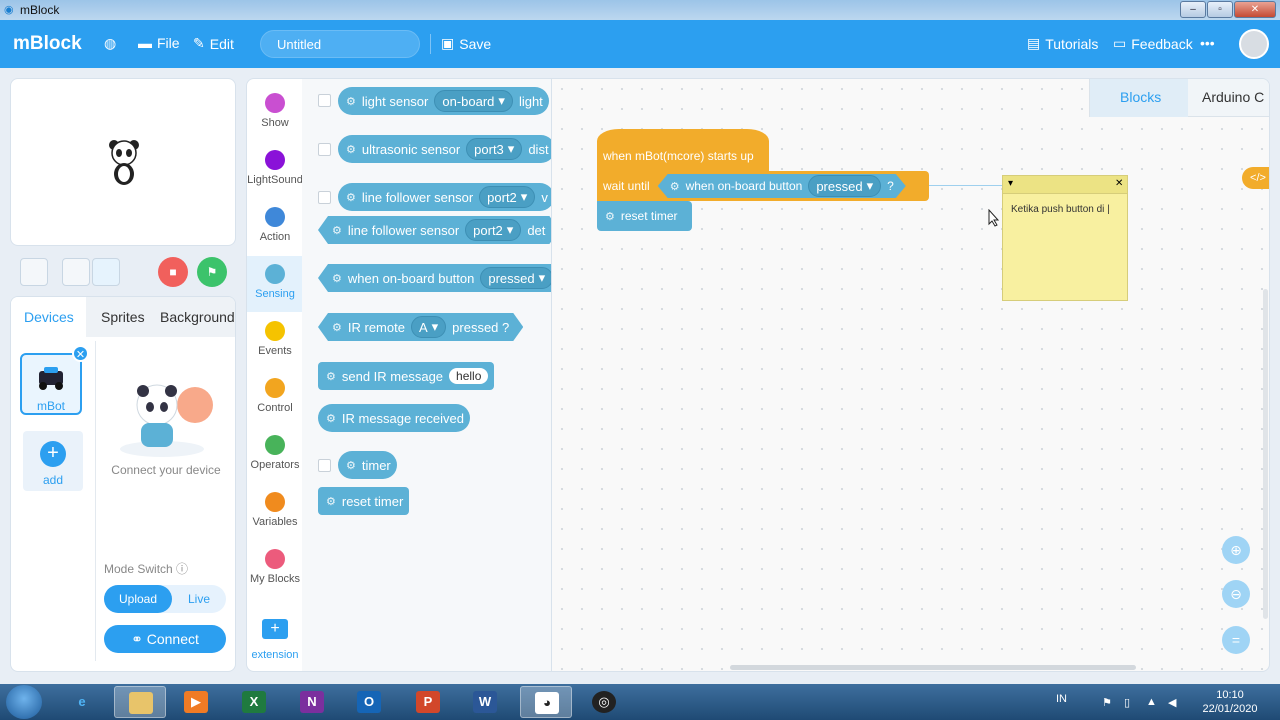  Describe the element at coordinates (493, 230) in the screenshot. I see `line-follower-detect-dropdown: port2 ▾` at that location.